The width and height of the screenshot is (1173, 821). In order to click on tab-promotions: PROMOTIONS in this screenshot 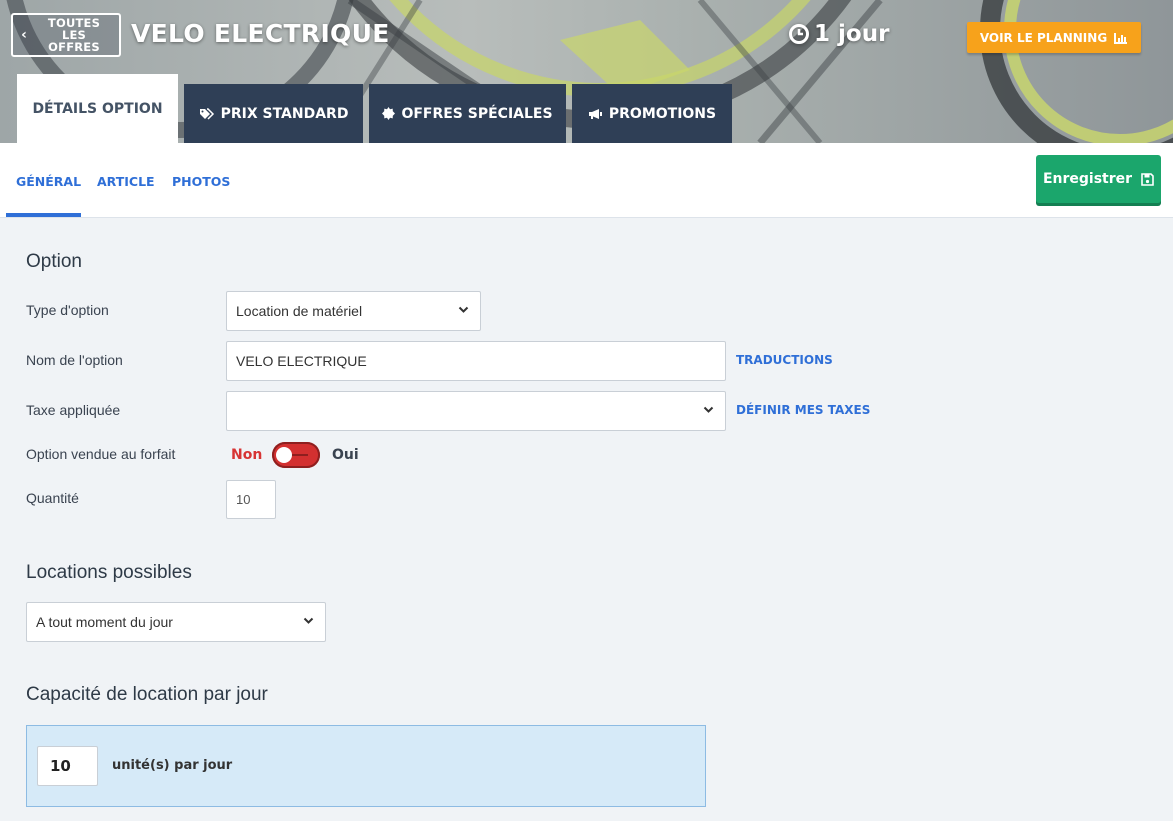, I will do `click(652, 113)`.